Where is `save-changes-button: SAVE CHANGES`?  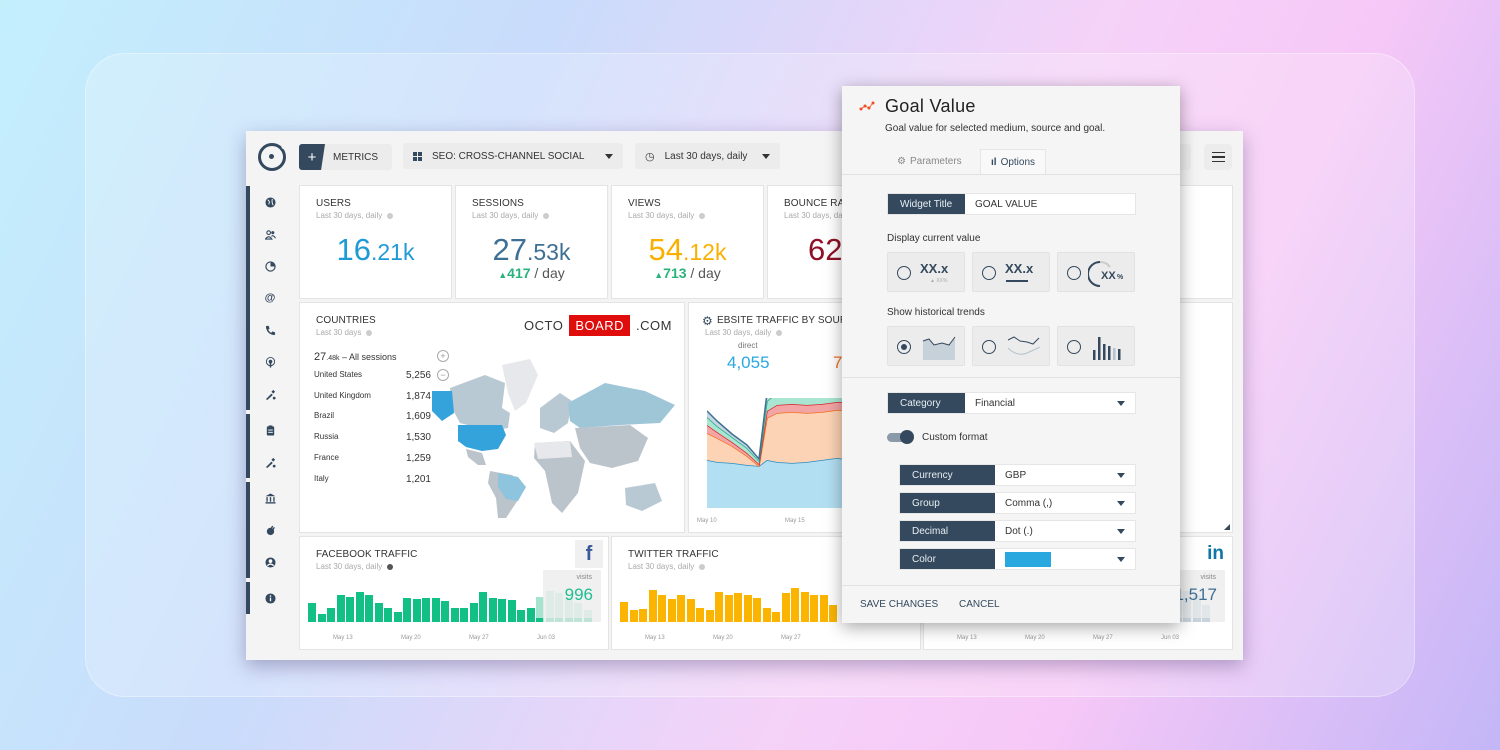 save-changes-button: SAVE CHANGES is located at coordinates (899, 604).